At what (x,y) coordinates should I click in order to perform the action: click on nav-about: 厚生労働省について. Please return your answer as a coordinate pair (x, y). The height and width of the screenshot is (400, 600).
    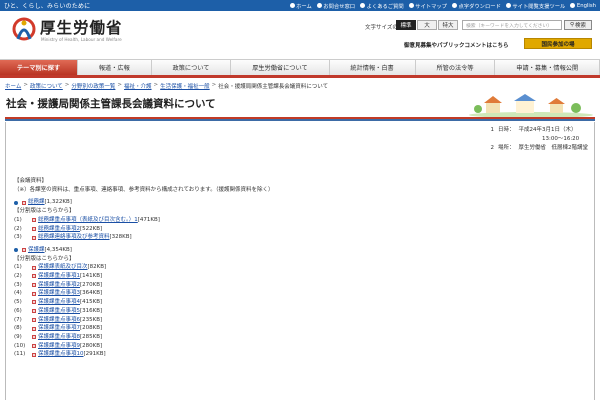
    Looking at the image, I should click on (280, 67).